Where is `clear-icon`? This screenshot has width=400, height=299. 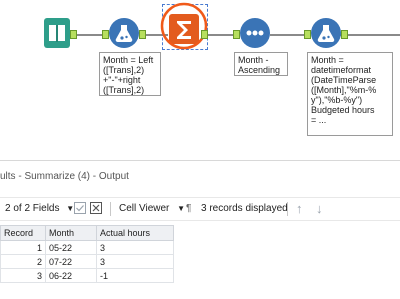 clear-icon is located at coordinates (96, 209).